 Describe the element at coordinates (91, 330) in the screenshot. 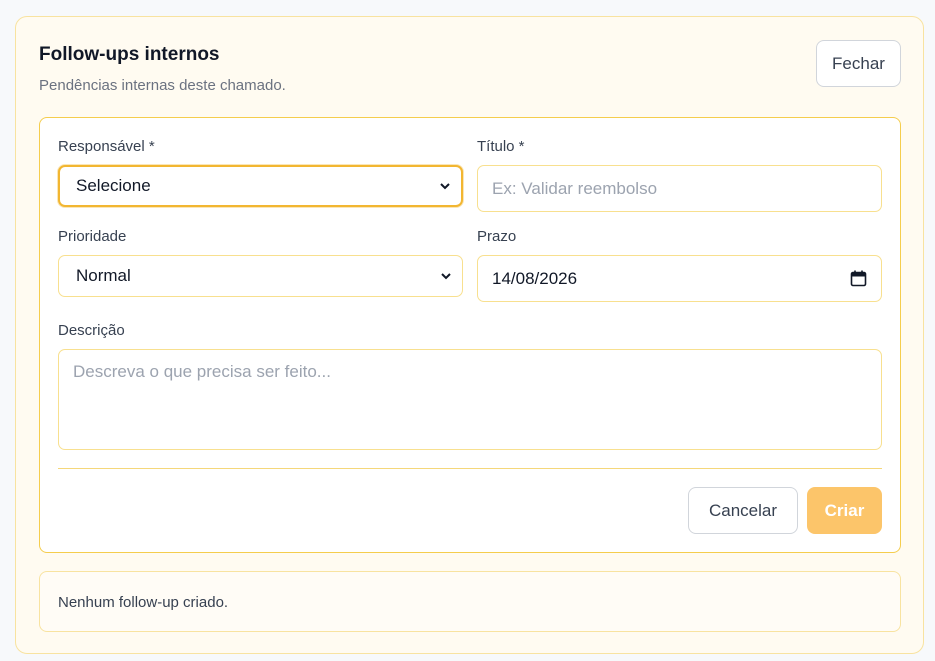

I see `descricao-label: Descrição` at that location.